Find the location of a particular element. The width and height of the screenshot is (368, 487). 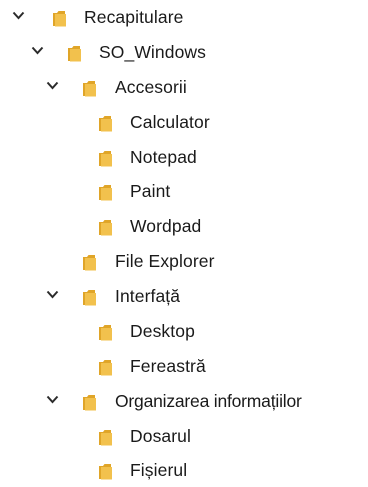

tree-item-desktop: Desktop is located at coordinates (184, 332).